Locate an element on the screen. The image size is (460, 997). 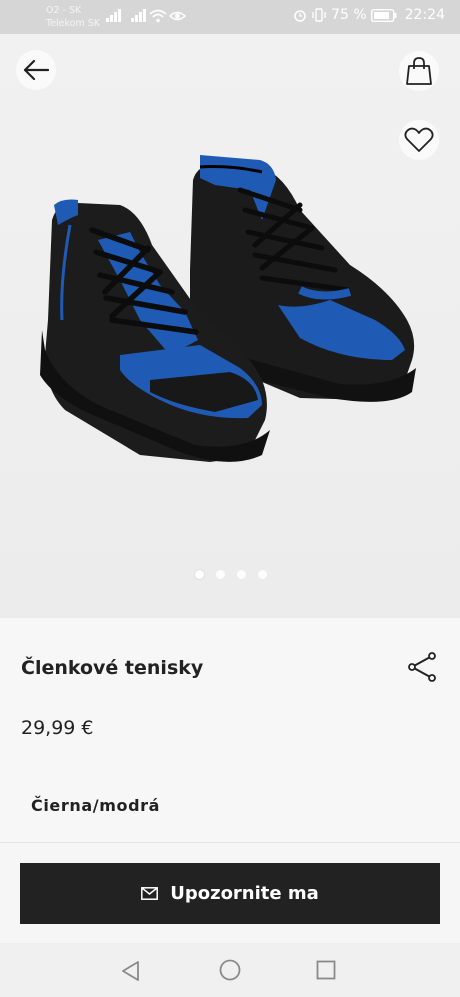
product-price: 29,99 € is located at coordinates (57, 728).